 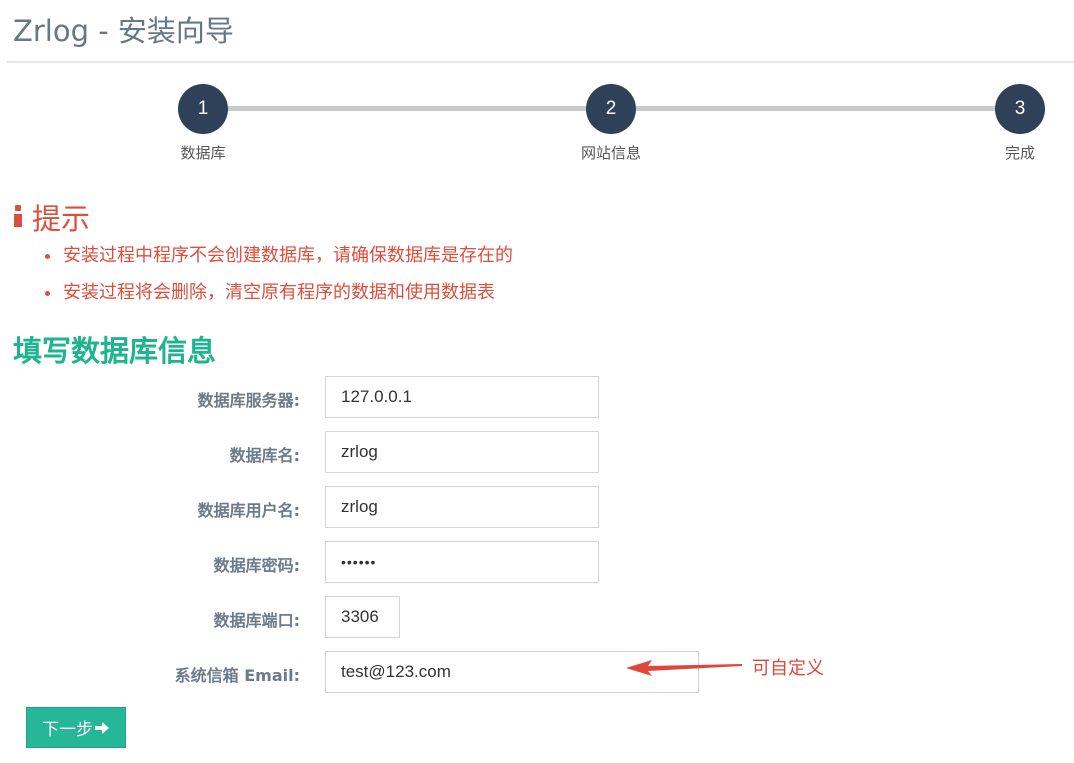 I want to click on form-section-title: 填写数据库信息, so click(x=115, y=351).